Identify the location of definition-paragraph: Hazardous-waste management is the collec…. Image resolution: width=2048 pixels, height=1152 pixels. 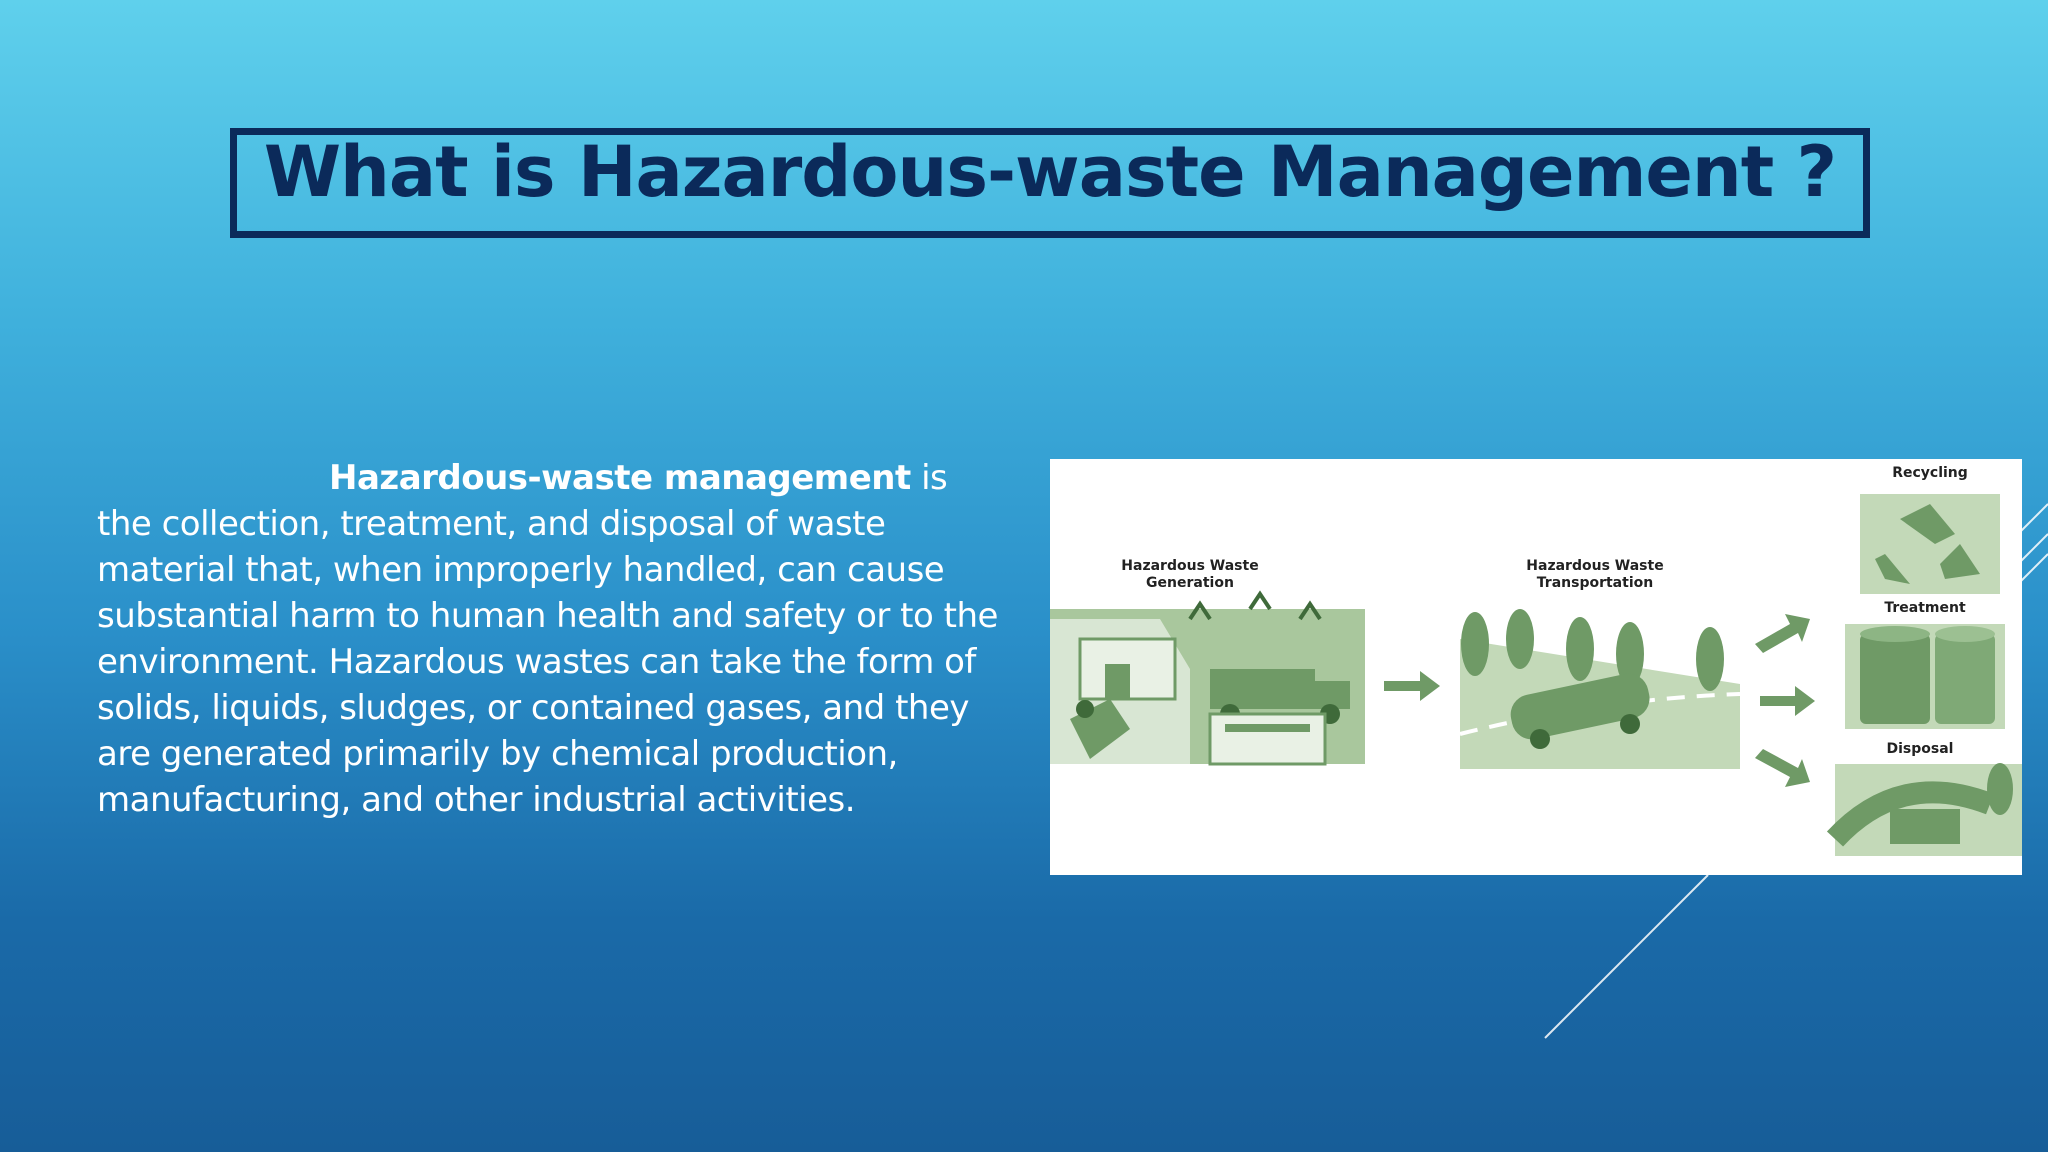
(552, 639).